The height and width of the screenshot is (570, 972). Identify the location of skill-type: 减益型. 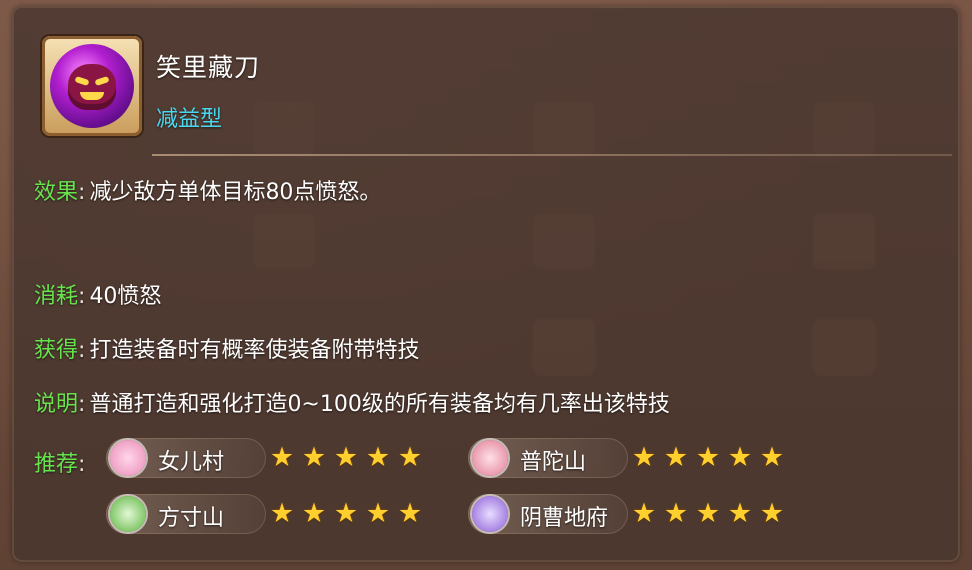
(189, 119).